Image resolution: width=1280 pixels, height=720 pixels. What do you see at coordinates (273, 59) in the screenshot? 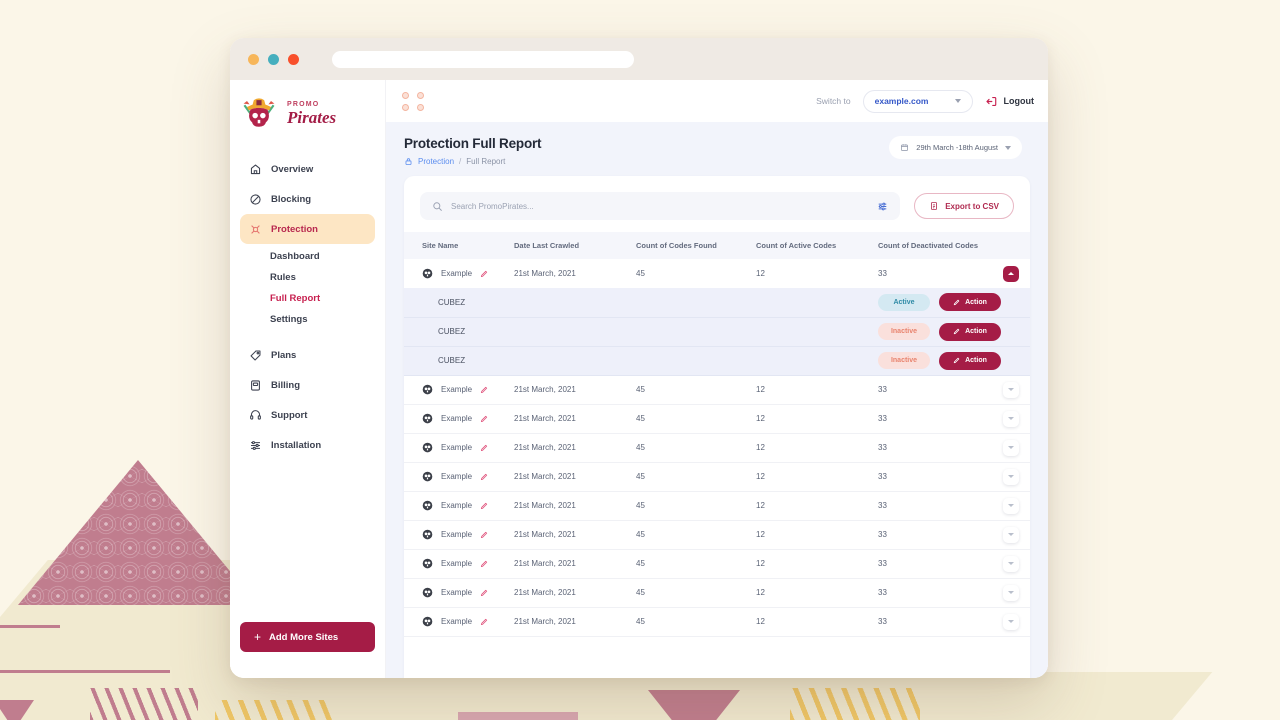
I see `window-maximize-dot` at bounding box center [273, 59].